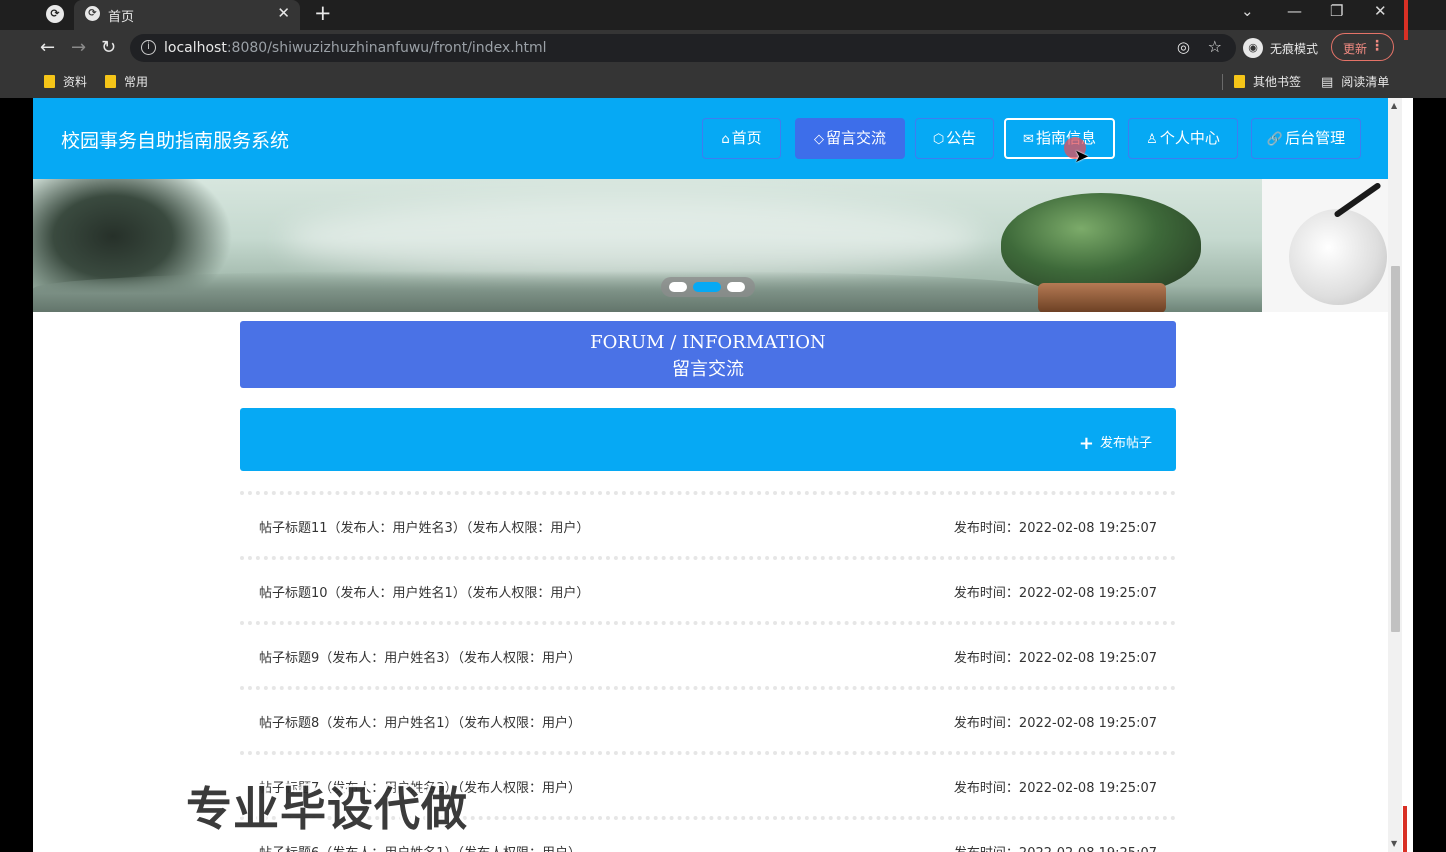 This screenshot has width=1446, height=852. I want to click on tab-search-icon: ⌄, so click(1247, 11).